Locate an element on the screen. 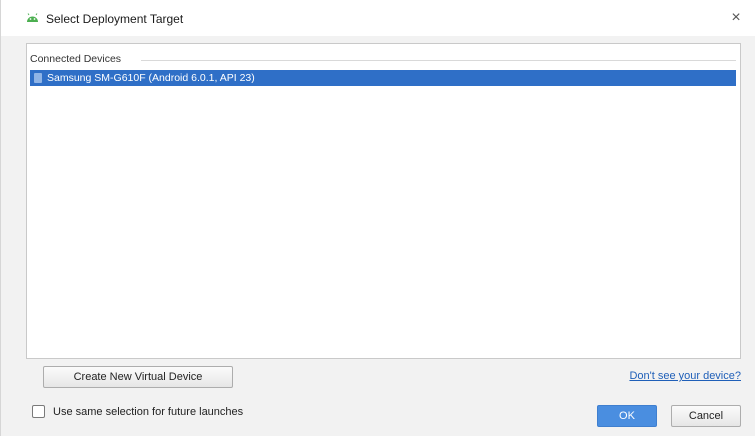  same-selection-label: Use same selection for future launches is located at coordinates (148, 412).